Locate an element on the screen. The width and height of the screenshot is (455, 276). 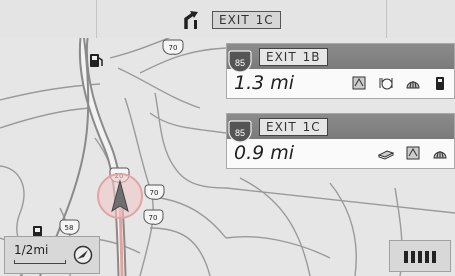
exit-number: 1B is located at coordinates (311, 57).